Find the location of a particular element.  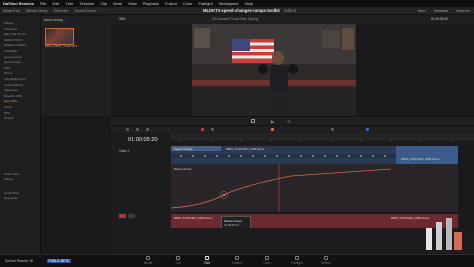

page-tab-cut: Cut is located at coordinates (178, 260).